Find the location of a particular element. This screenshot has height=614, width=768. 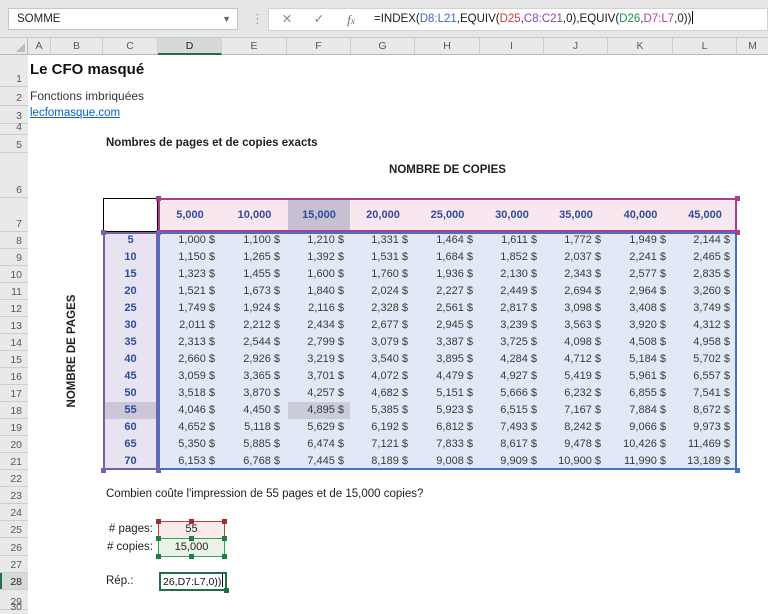

data-cell: 3,098 $ is located at coordinates (576, 308).